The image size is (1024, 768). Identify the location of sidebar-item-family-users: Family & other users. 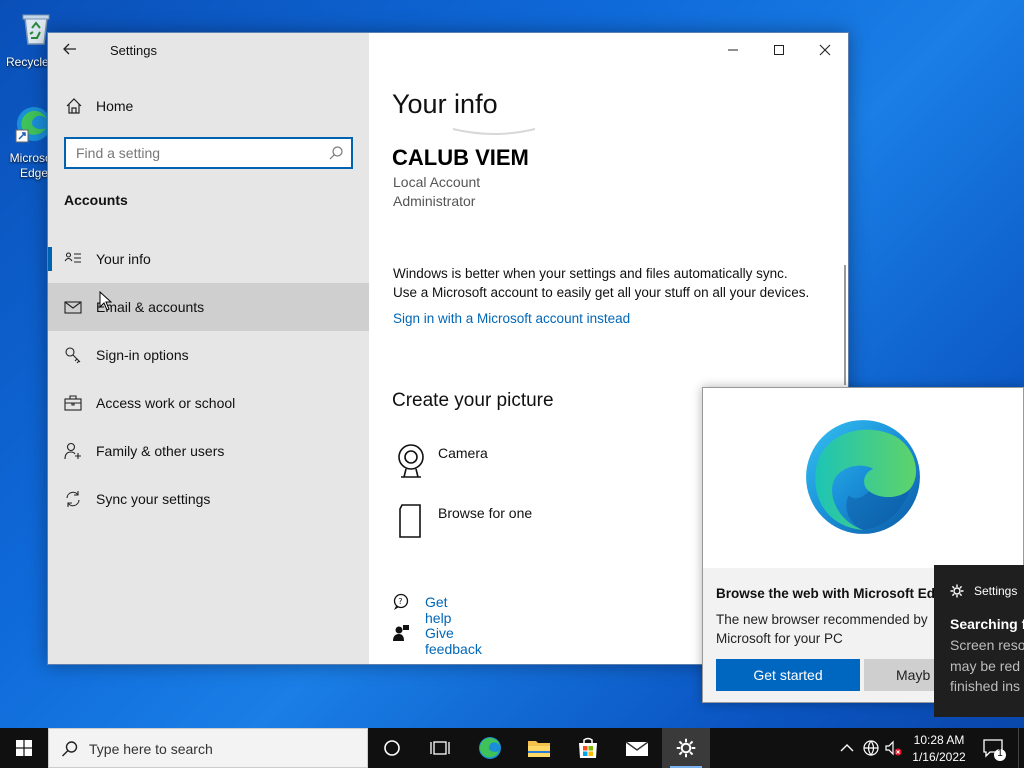
(208, 451).